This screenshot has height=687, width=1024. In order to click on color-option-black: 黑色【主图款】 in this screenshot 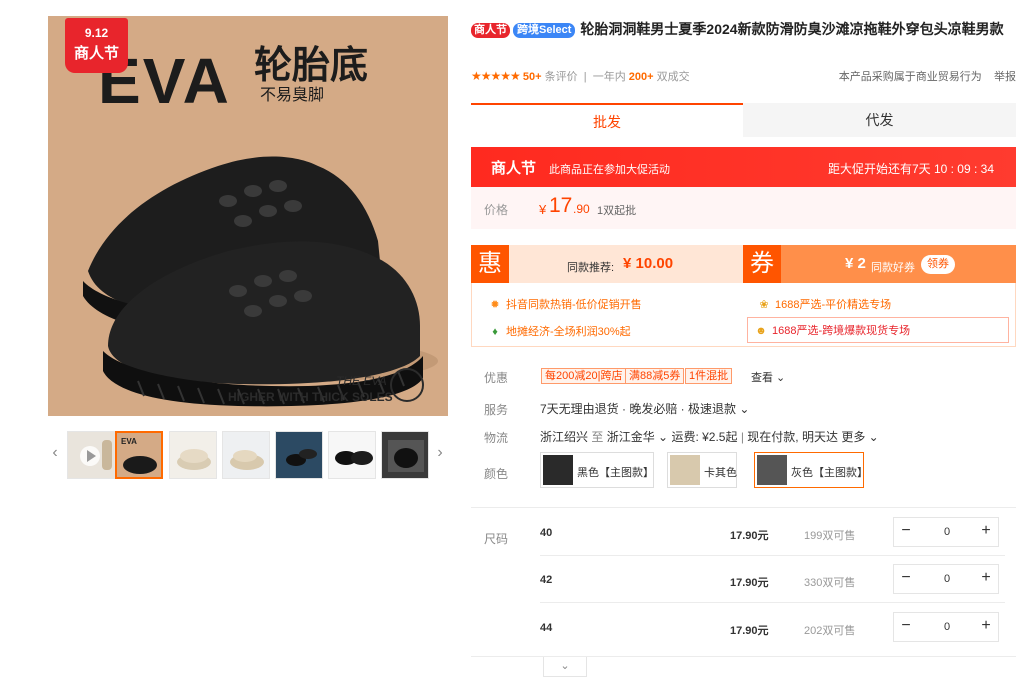, I will do `click(597, 470)`.